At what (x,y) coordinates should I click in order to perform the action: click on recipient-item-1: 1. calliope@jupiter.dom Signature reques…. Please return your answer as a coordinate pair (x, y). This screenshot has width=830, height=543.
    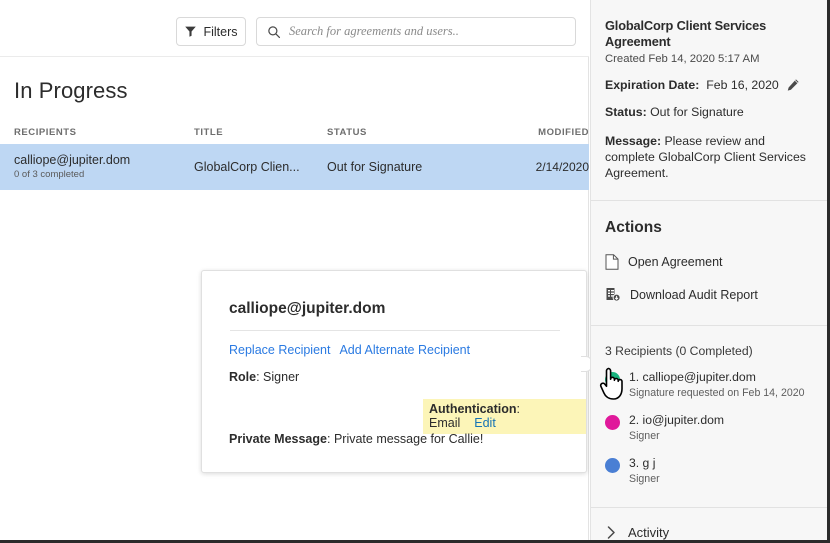
    Looking at the image, I should click on (709, 385).